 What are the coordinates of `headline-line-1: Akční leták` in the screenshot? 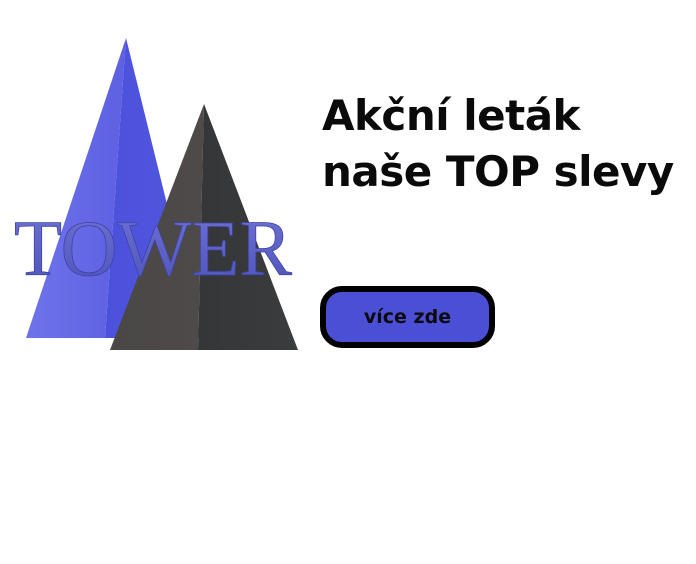 It's located at (451, 115).